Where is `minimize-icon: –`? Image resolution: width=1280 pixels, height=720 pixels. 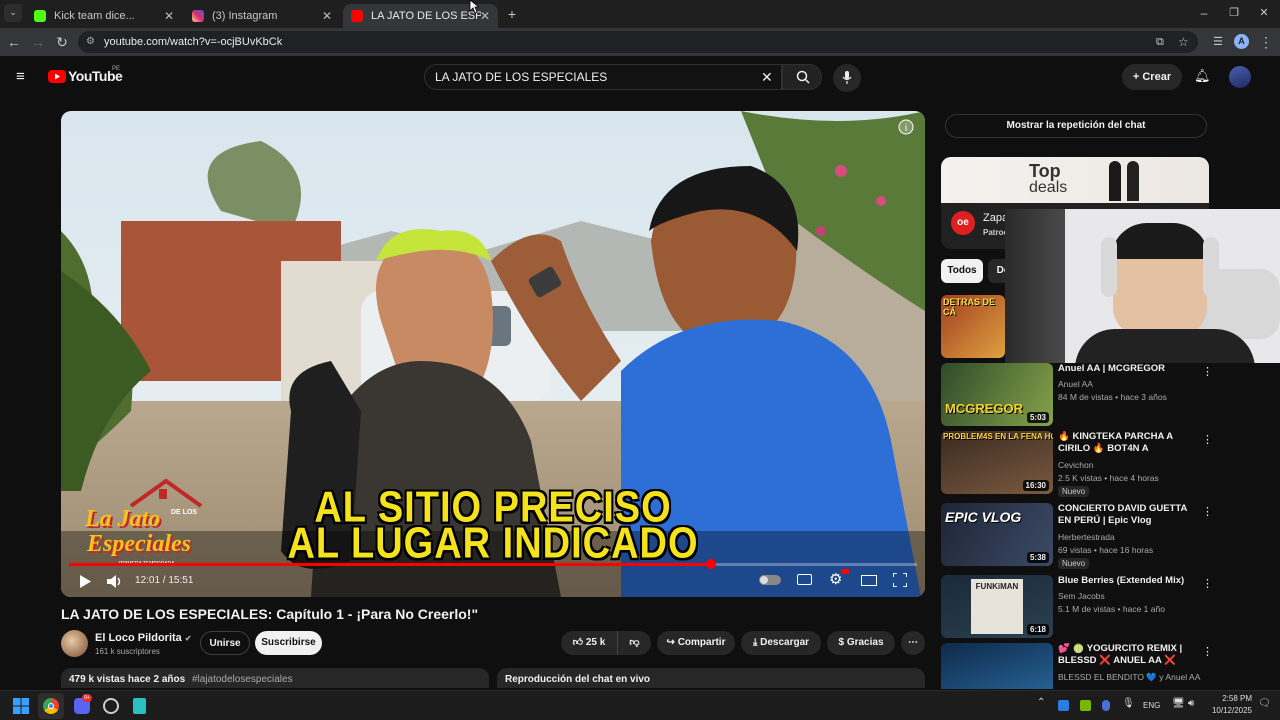
minimize-icon: – is located at coordinates (1204, 13).